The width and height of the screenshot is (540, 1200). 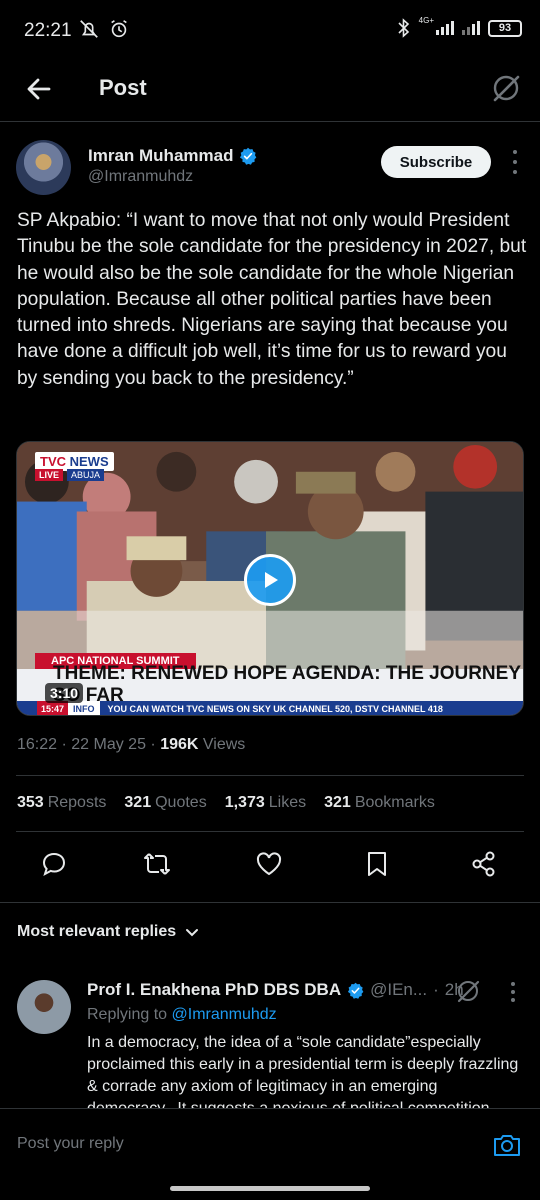 I want to click on network-label: 4G+, so click(x=426, y=20).